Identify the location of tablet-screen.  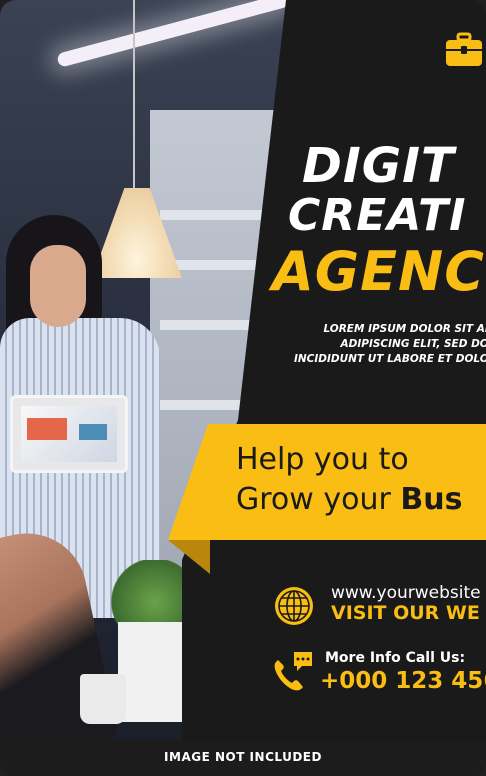
(69, 434).